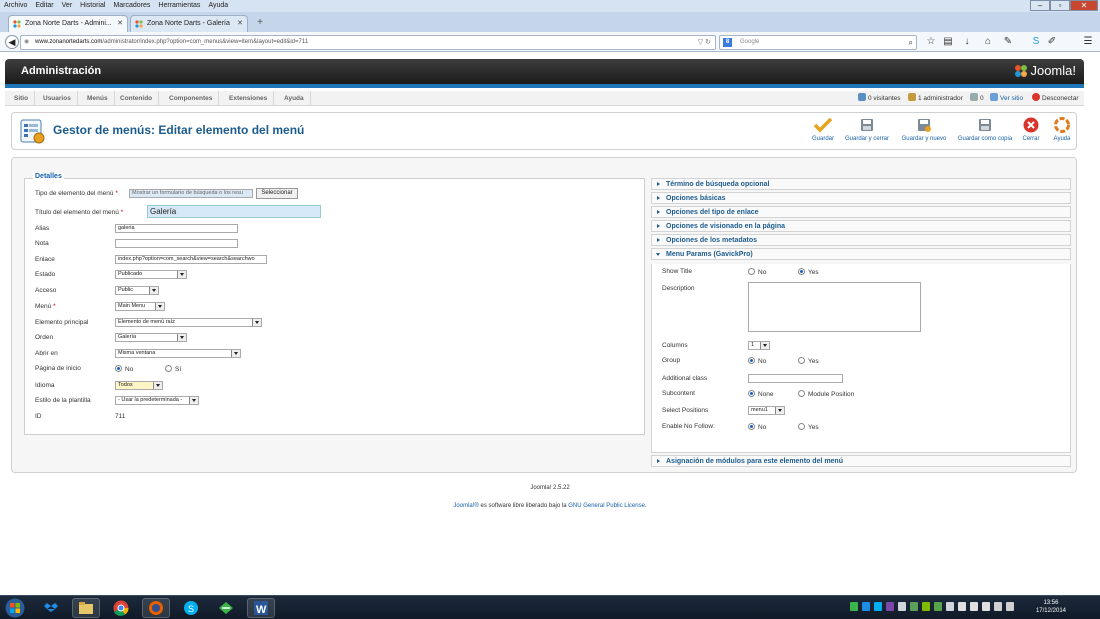  Describe the element at coordinates (124, 369) in the screenshot. I see `home-no-option: No` at that location.